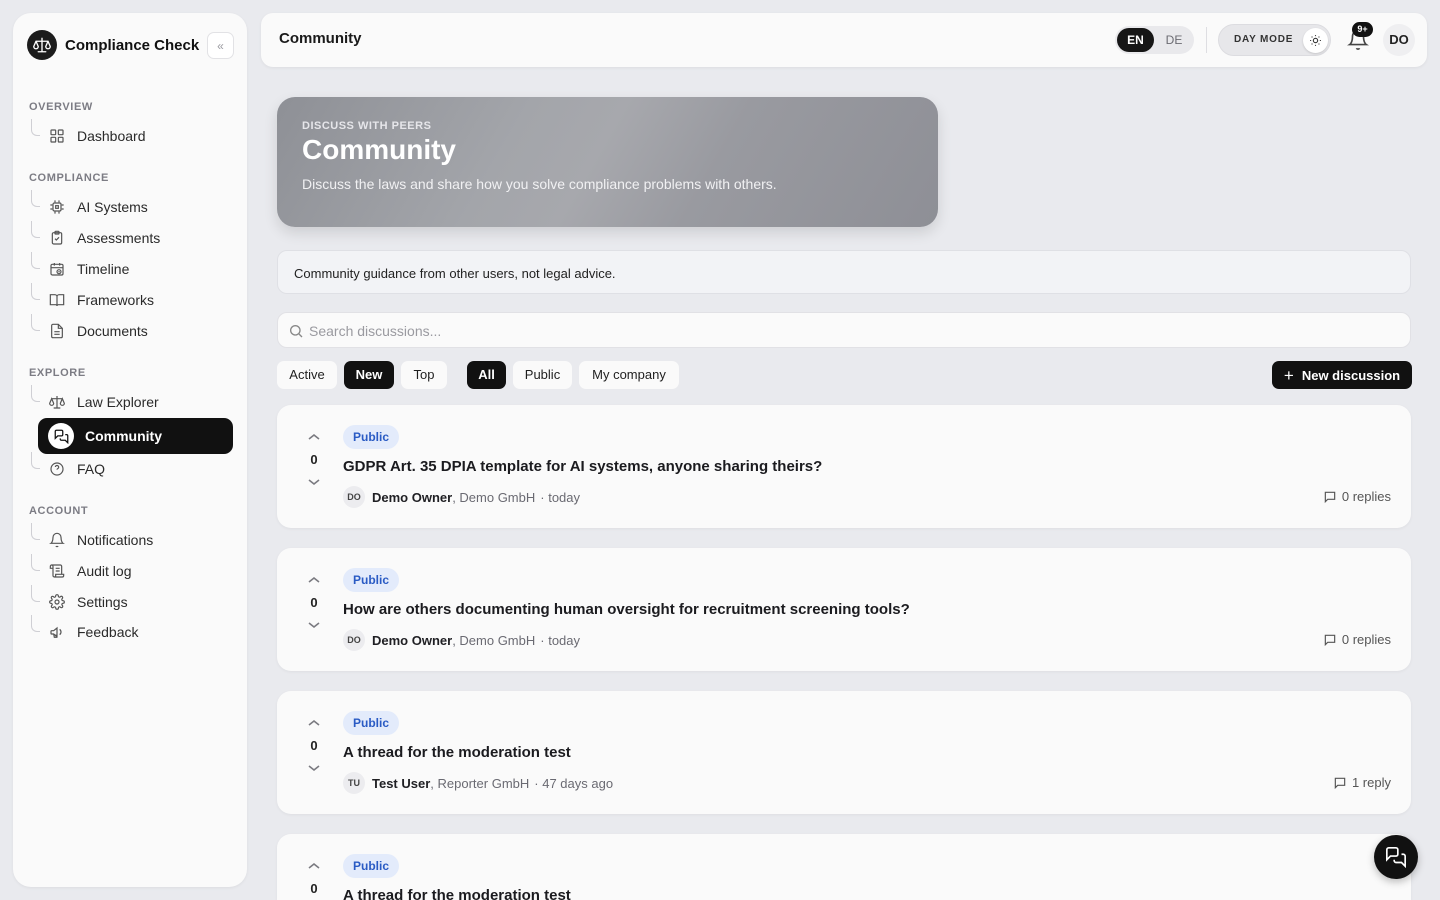  What do you see at coordinates (809, 331) in the screenshot?
I see `search-input` at bounding box center [809, 331].